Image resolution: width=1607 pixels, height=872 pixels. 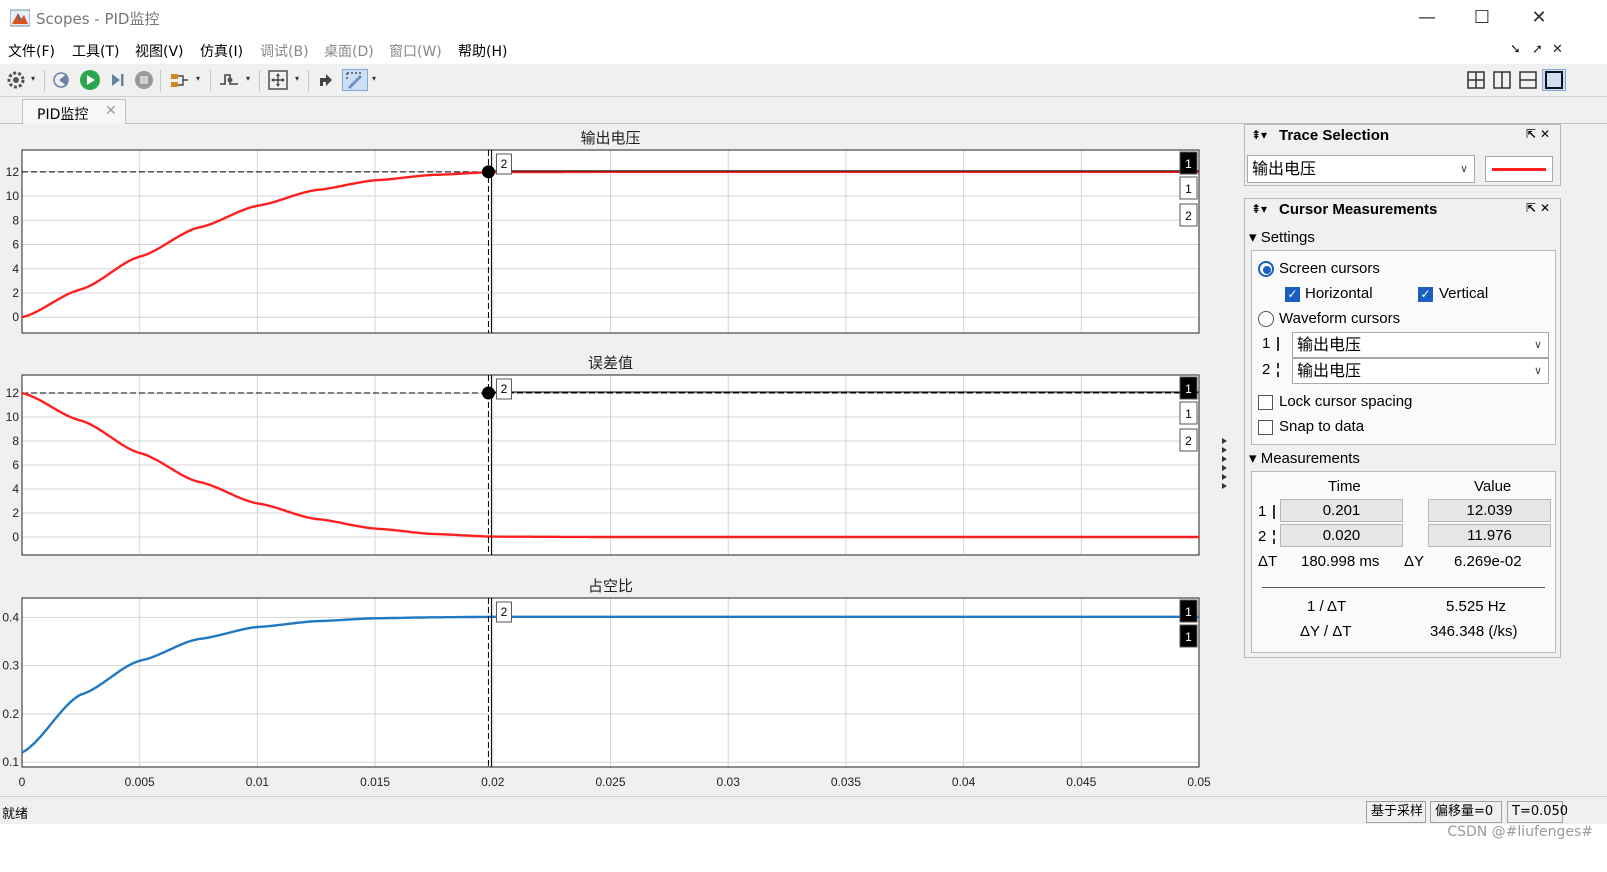 I want to click on cursor-2-value: 11.976, so click(x=1489, y=535).